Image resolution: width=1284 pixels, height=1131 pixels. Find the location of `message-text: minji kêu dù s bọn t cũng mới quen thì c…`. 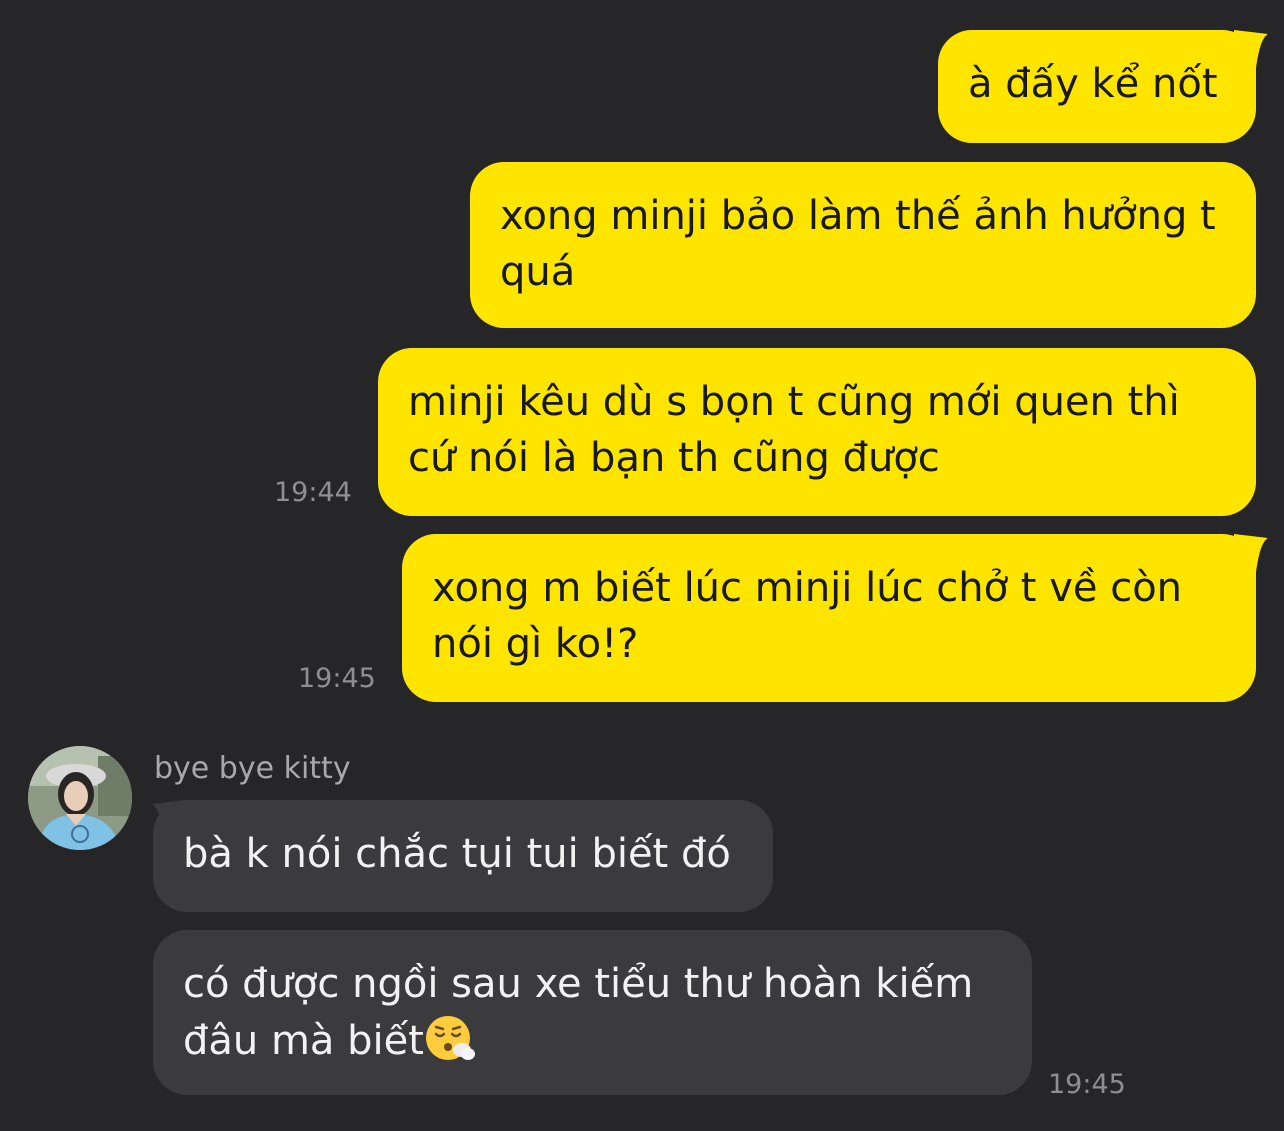

message-text: minji kêu dù s bọn t cũng mới quen thì c… is located at coordinates (794, 430).